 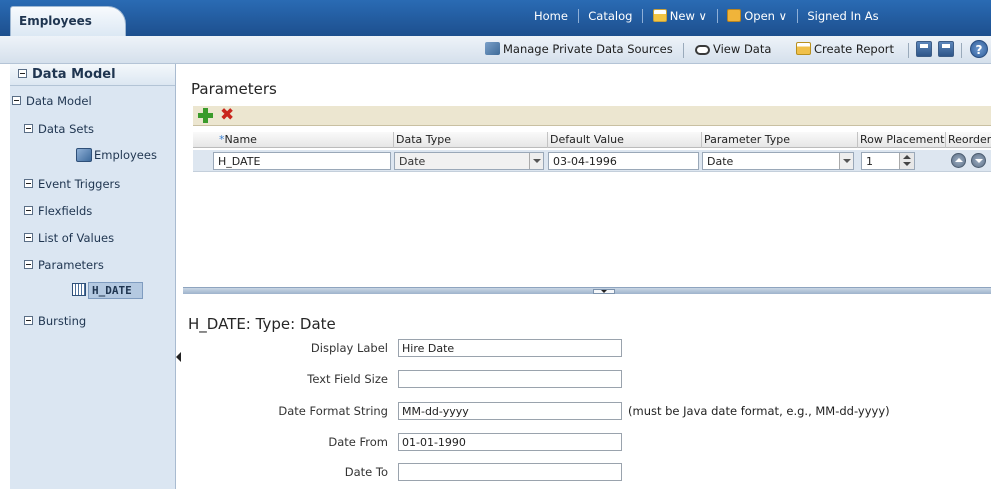 I want to click on tree-label: Employees, so click(x=125, y=155).